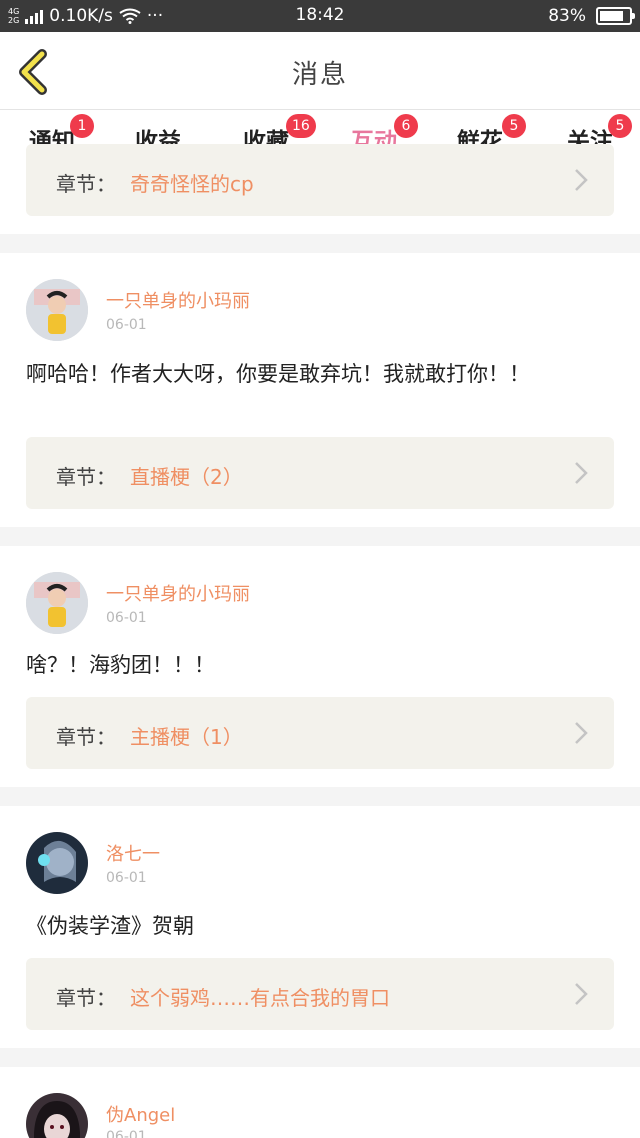 This screenshot has width=640, height=1138. I want to click on status-bar: 4G 2G 0.10K/s ··· 18:42 83%, so click(320, 16).